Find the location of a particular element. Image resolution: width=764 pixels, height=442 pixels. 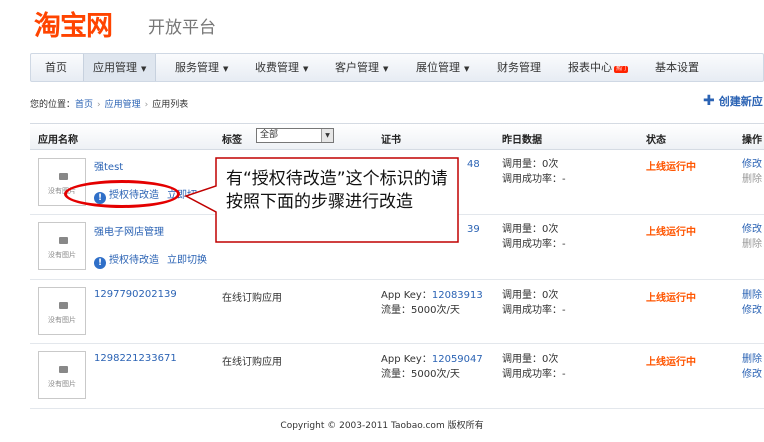

logo-main-text: 淘宝网 is located at coordinates (73, 26).